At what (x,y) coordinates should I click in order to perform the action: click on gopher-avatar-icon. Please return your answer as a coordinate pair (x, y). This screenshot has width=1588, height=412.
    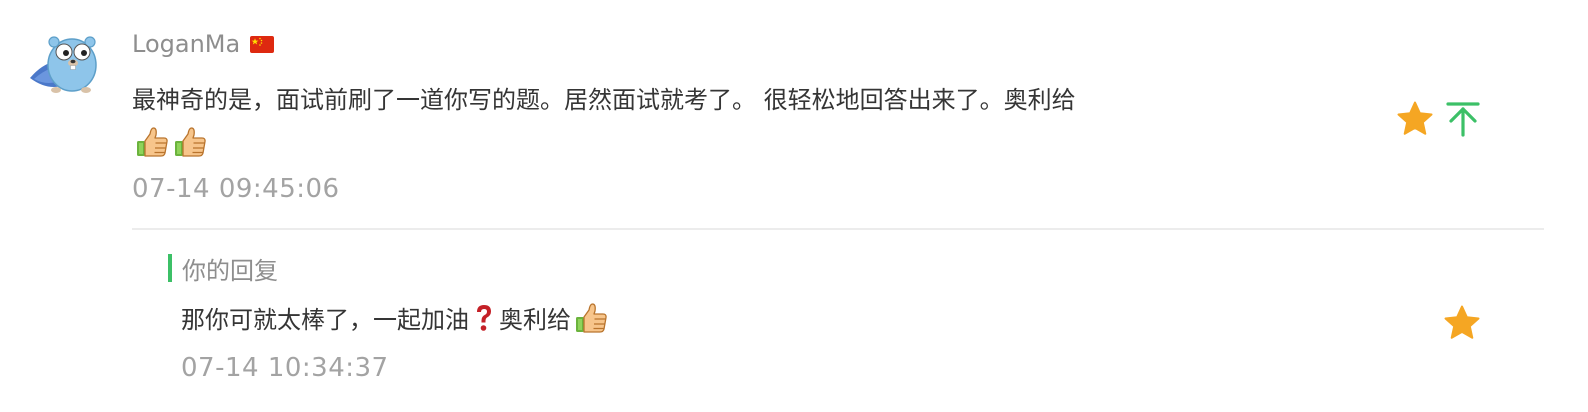
    Looking at the image, I should click on (66, 61).